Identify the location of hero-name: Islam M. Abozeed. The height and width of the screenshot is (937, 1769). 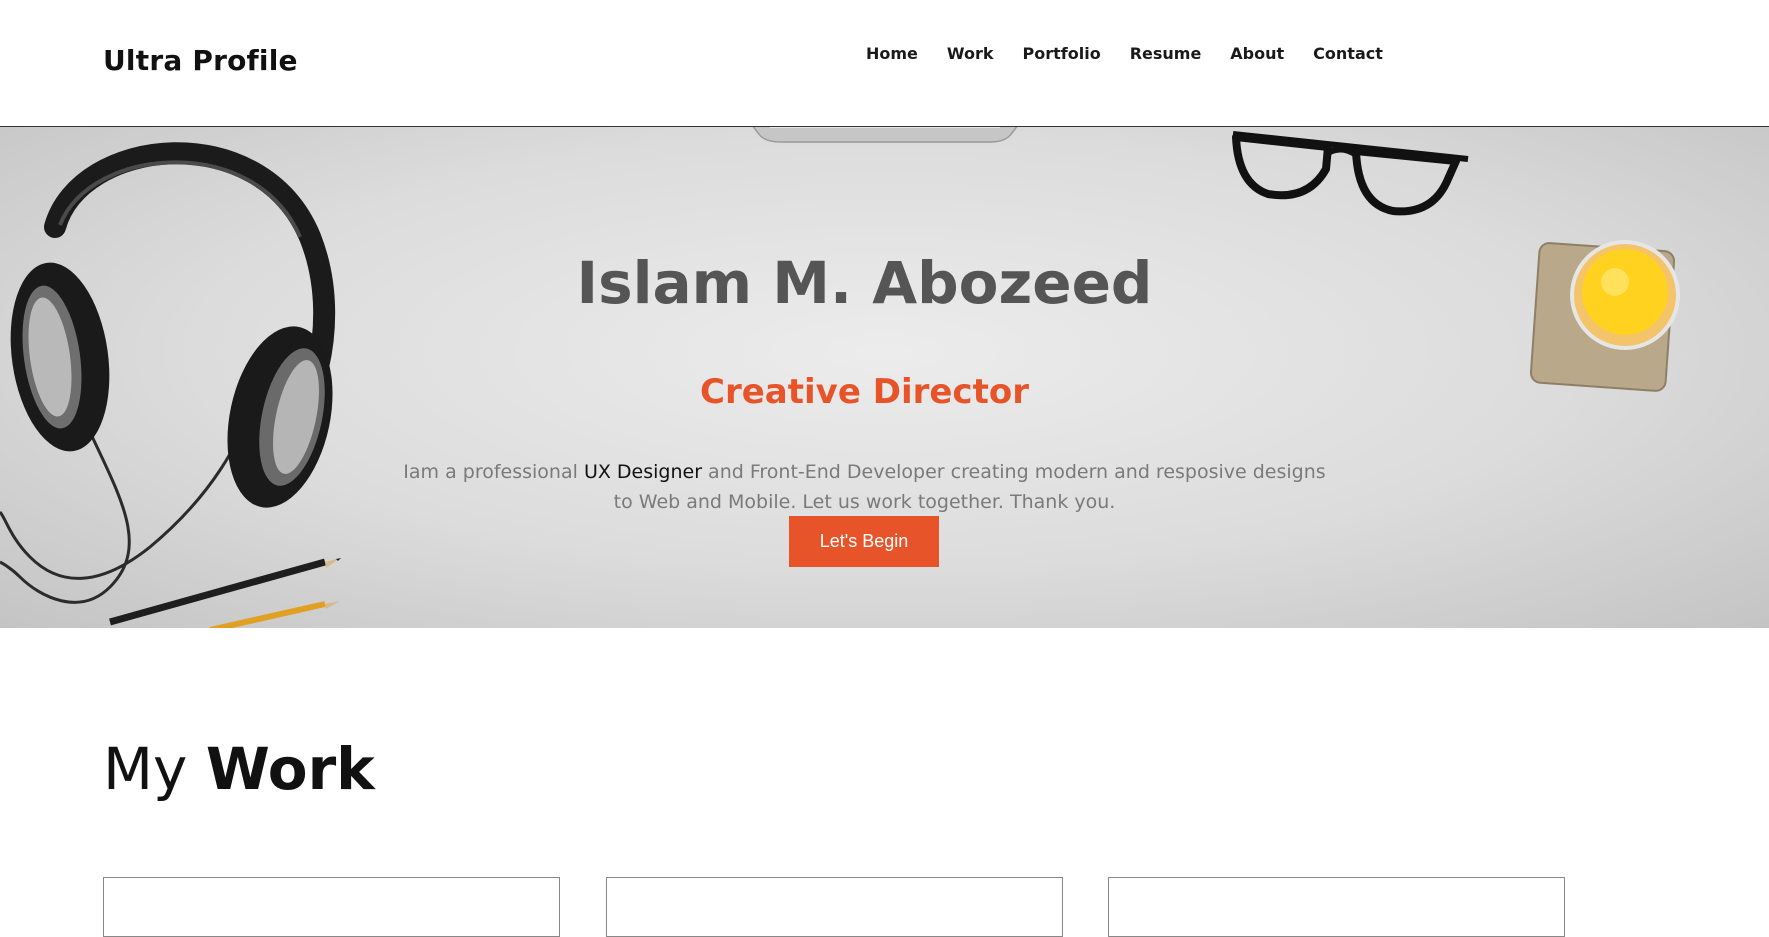
(864, 283).